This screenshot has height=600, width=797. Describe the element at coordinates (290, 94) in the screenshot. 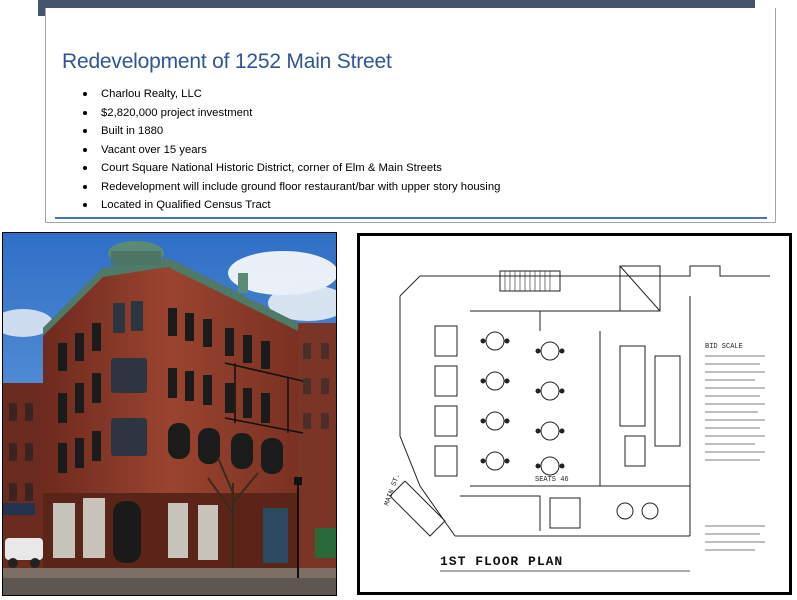

I see `list-item: Charlou Realty, LLC` at that location.